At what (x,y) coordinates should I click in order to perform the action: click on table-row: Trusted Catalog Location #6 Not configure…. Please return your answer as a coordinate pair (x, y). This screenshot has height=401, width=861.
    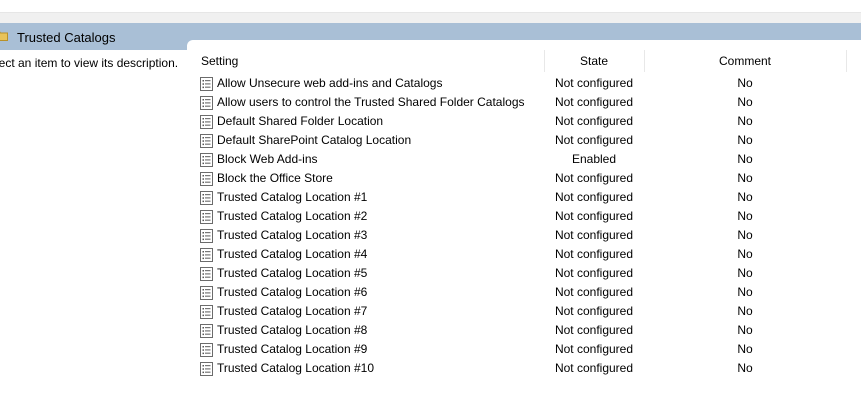
    Looking at the image, I should click on (524, 292).